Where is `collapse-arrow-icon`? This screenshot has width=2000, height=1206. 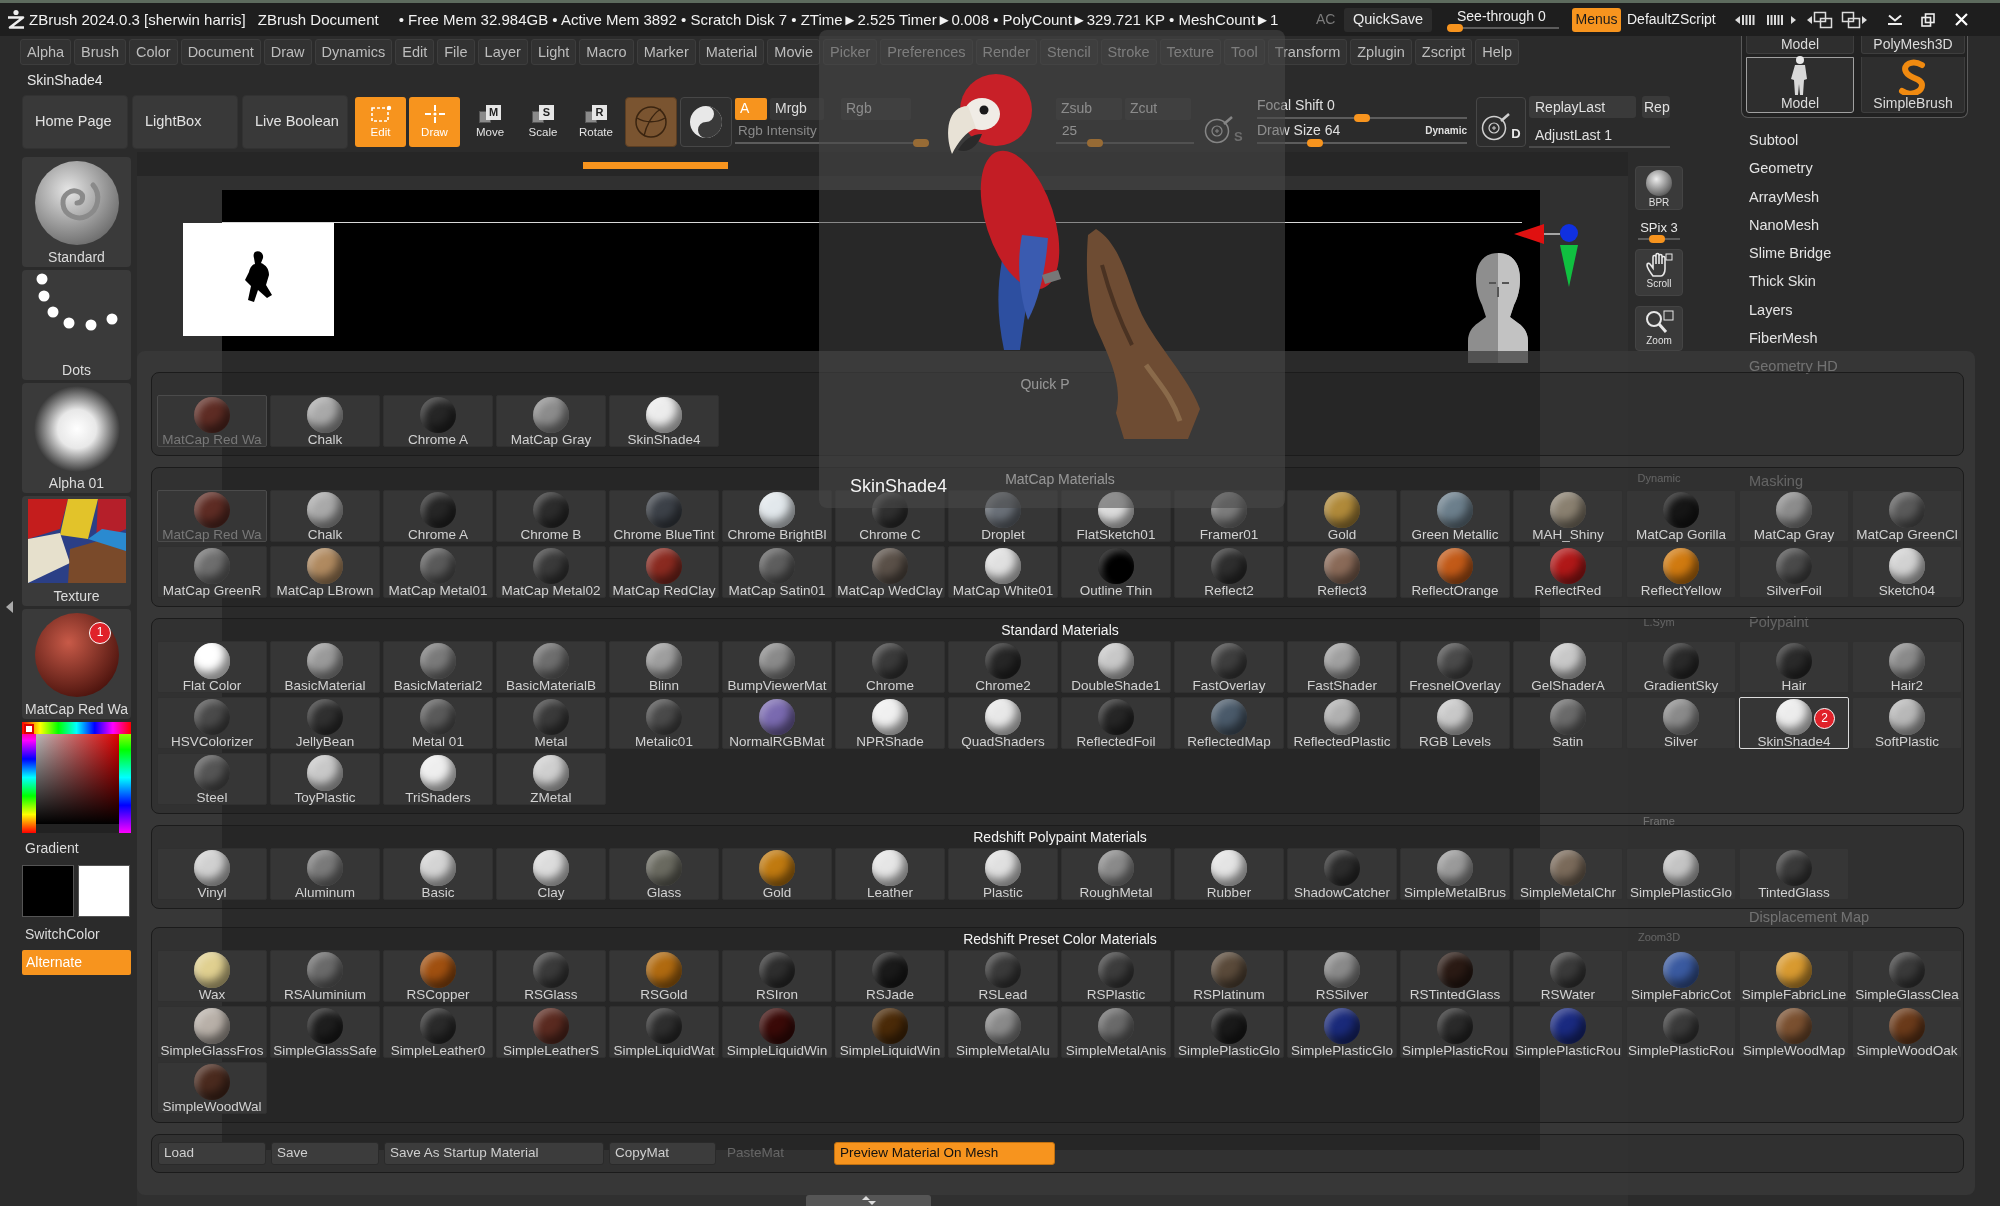
collapse-arrow-icon is located at coordinates (9, 607).